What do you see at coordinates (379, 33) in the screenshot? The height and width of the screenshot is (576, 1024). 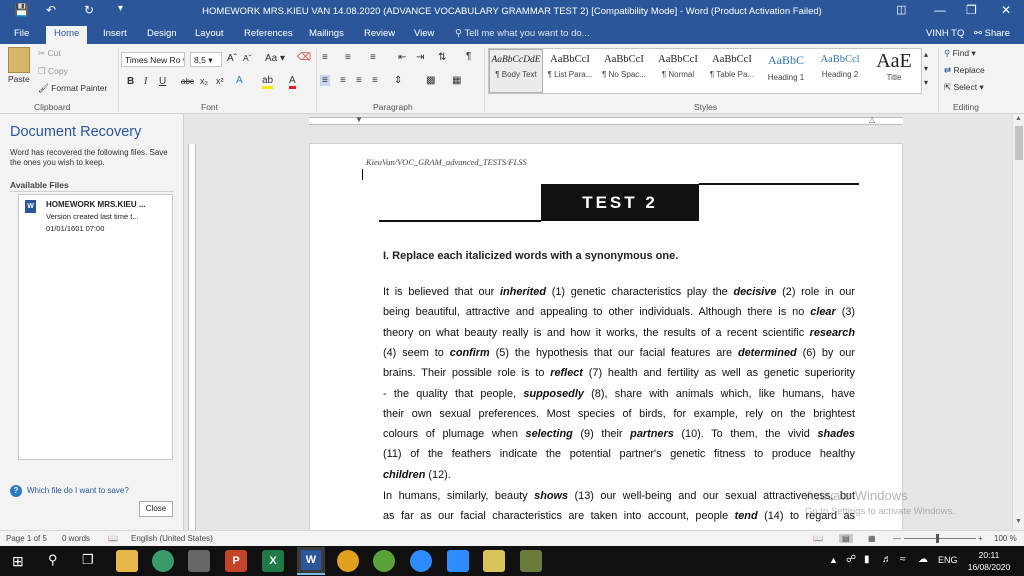 I see `tab-review: Review` at bounding box center [379, 33].